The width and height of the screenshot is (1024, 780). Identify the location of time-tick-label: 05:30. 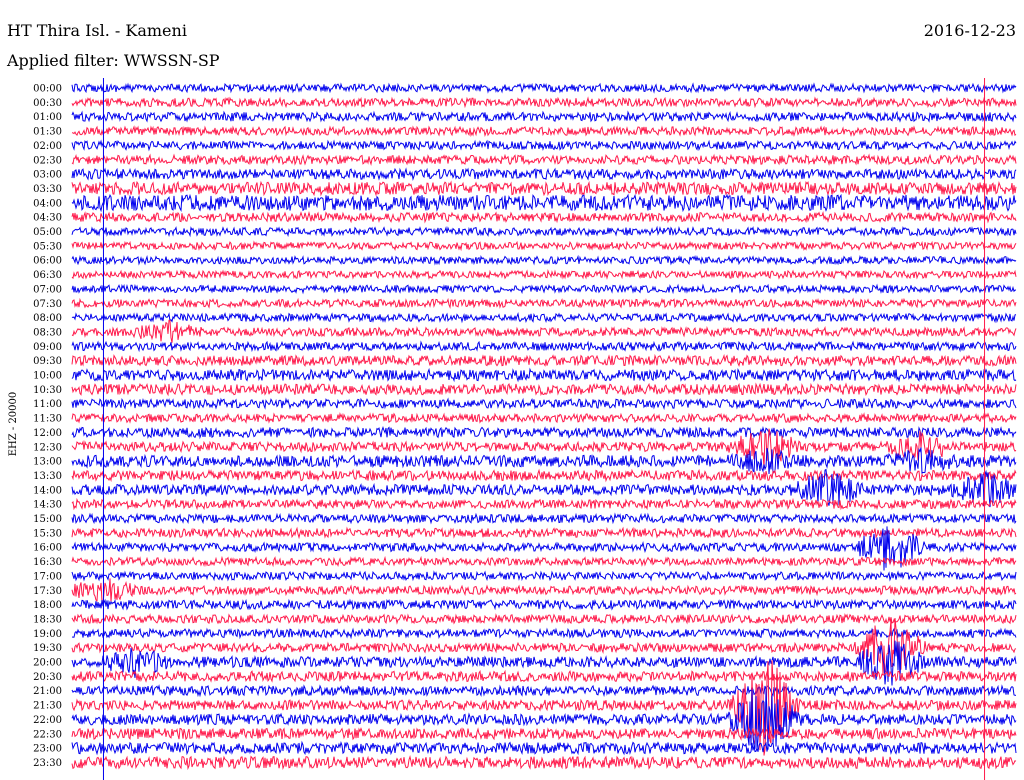
(47, 246).